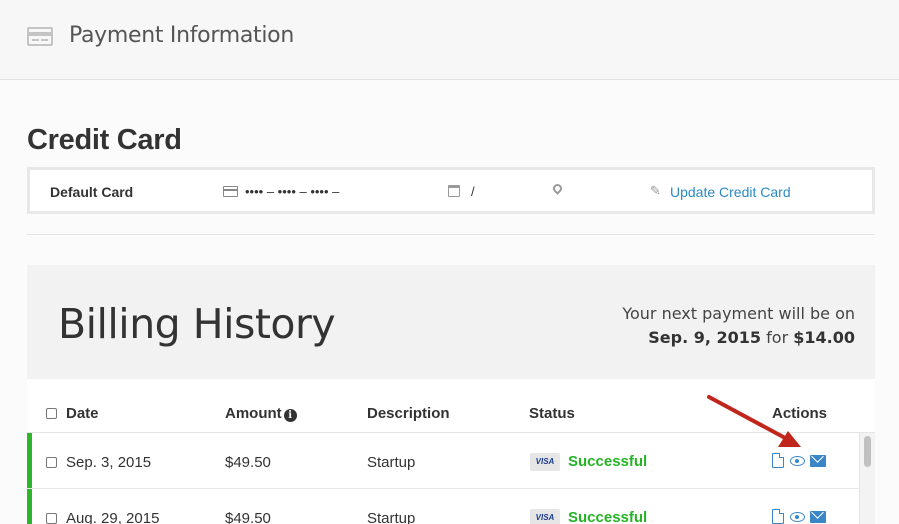 The height and width of the screenshot is (524, 899). What do you see at coordinates (92, 192) in the screenshot?
I see `default-card-label: Default Card` at bounding box center [92, 192].